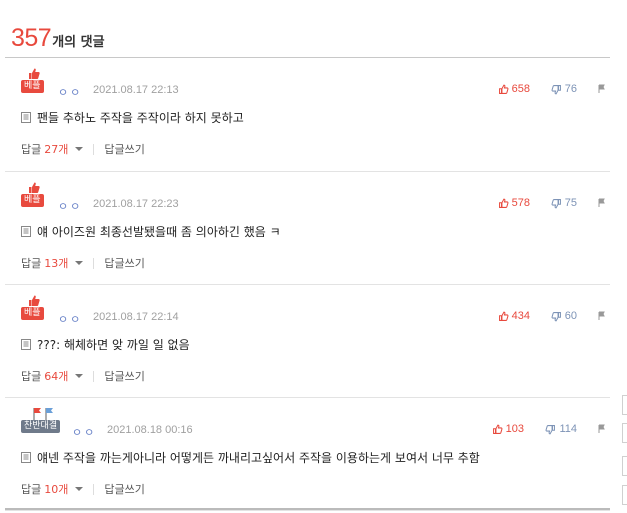  I want to click on dislike-button: 60, so click(564, 316).